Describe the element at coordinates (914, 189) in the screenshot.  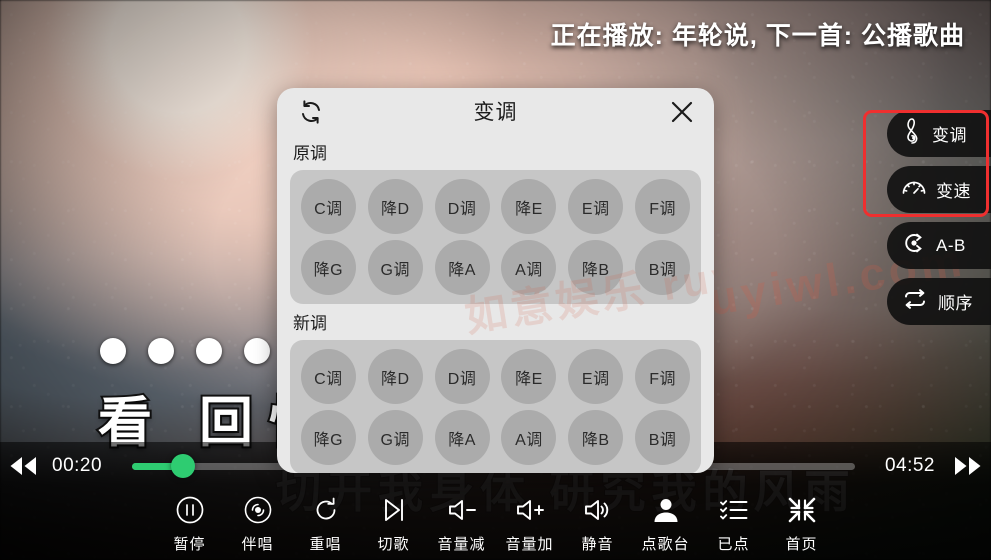
I see `speedometer-icon` at that location.